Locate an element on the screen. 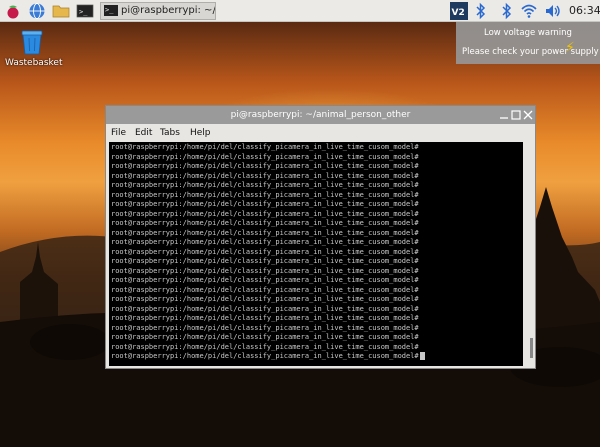 This screenshot has height=447, width=600. web-browser-icon is located at coordinates (37, 11).